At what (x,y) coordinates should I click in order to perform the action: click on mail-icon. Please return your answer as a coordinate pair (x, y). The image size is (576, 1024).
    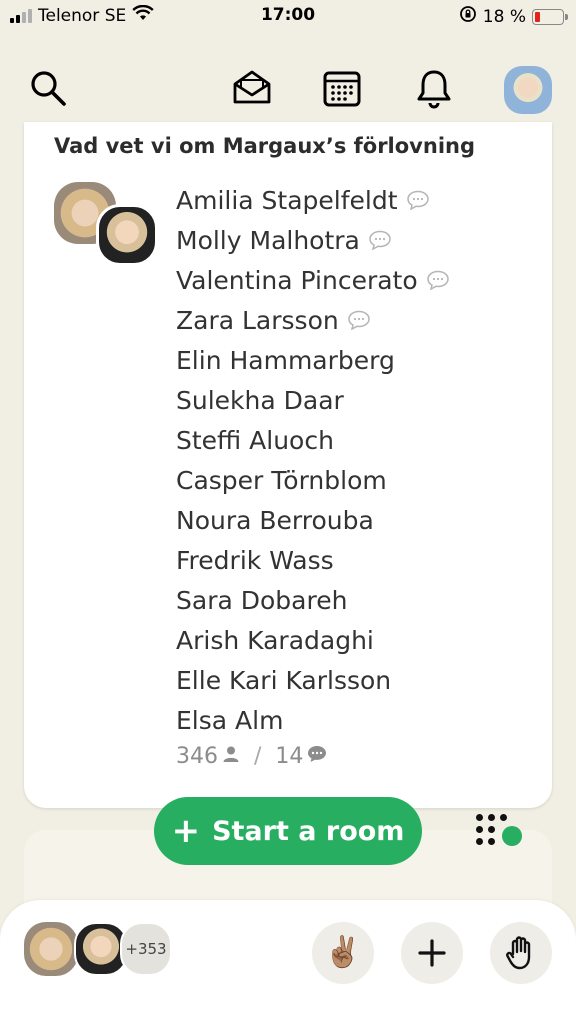
    Looking at the image, I should click on (252, 88).